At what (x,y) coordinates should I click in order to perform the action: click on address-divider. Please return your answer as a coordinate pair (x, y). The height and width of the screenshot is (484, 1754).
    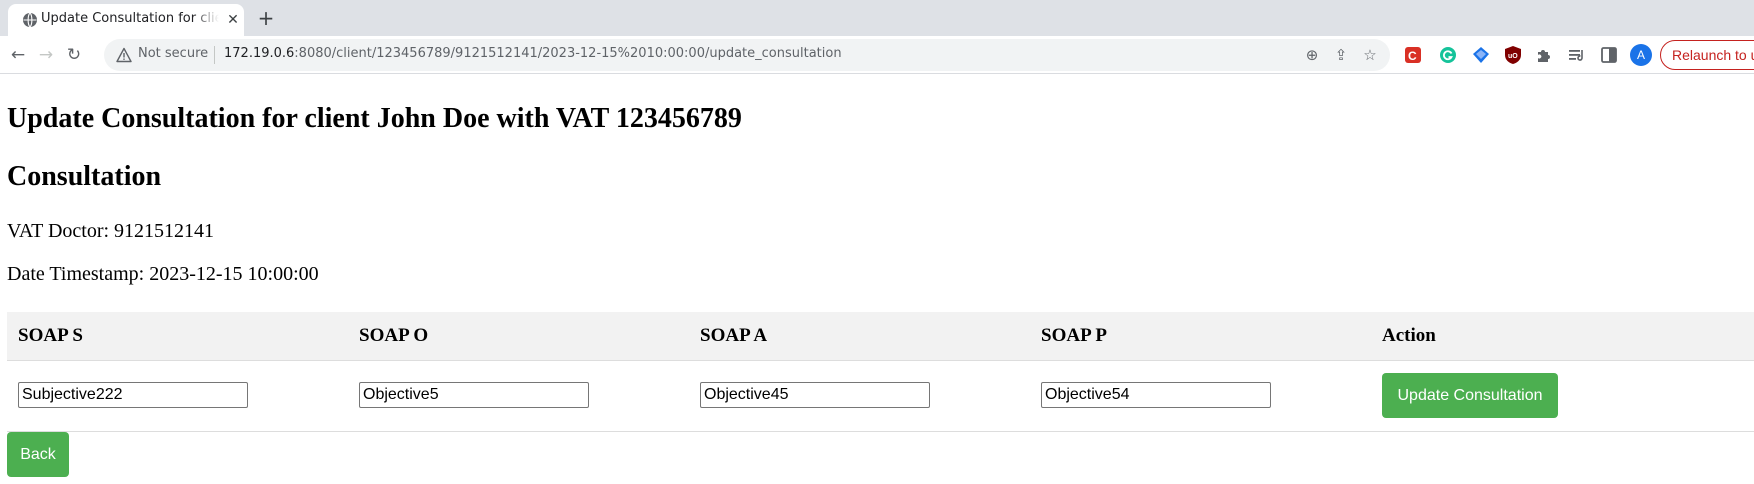
    Looking at the image, I should click on (214, 55).